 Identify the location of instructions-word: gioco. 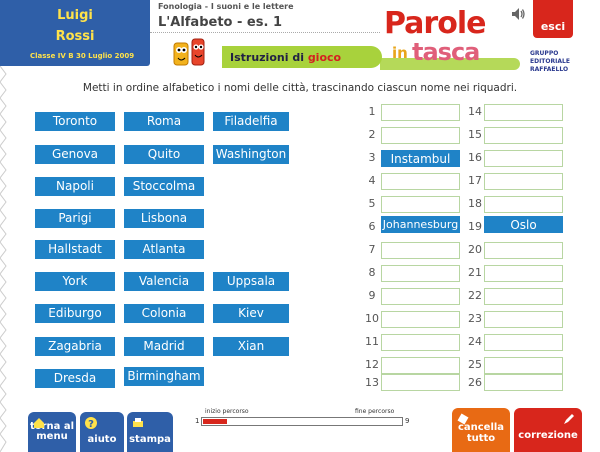
(324, 57).